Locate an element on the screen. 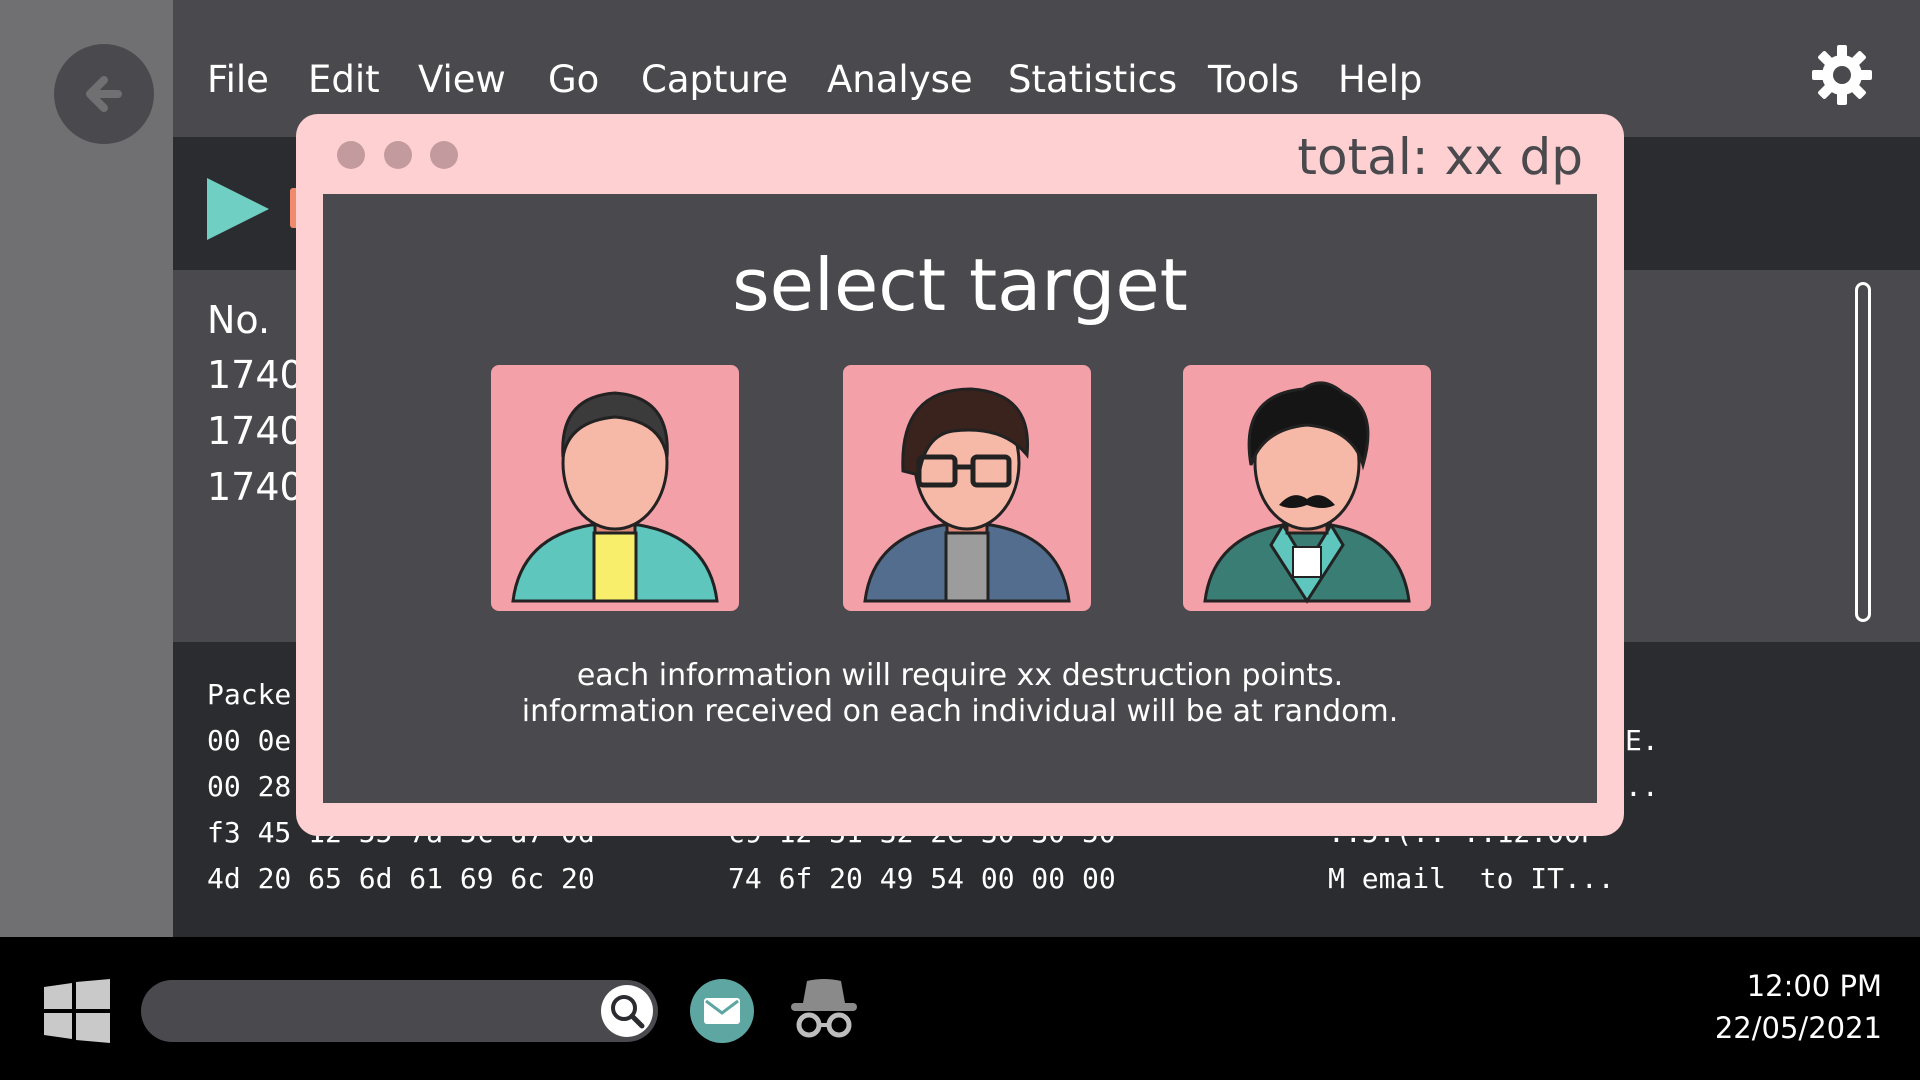 The image size is (1920, 1080). play-icon is located at coordinates (238, 209).